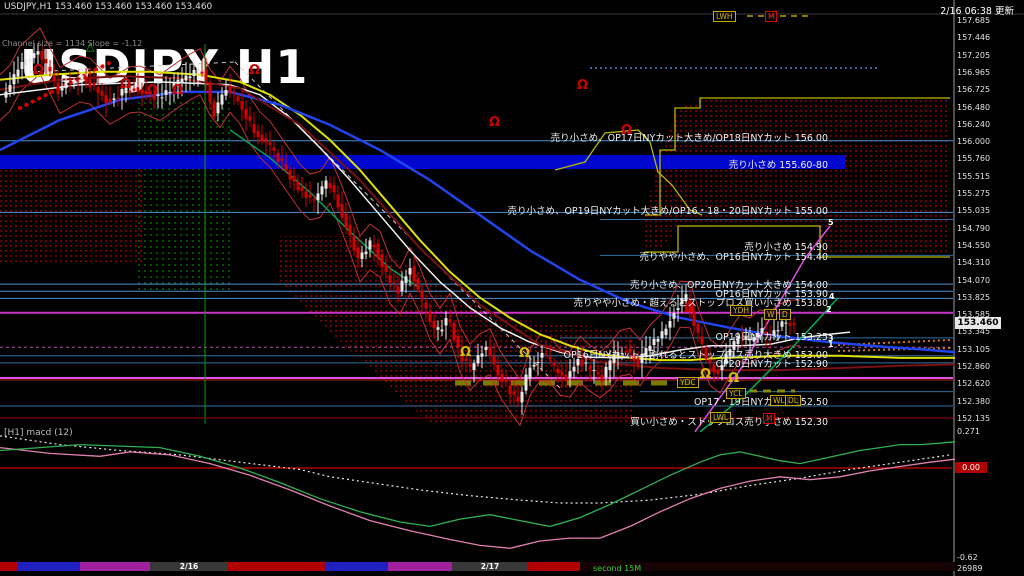 The image size is (1024, 576). I want to click on pivot-badge-w: W, so click(771, 314).